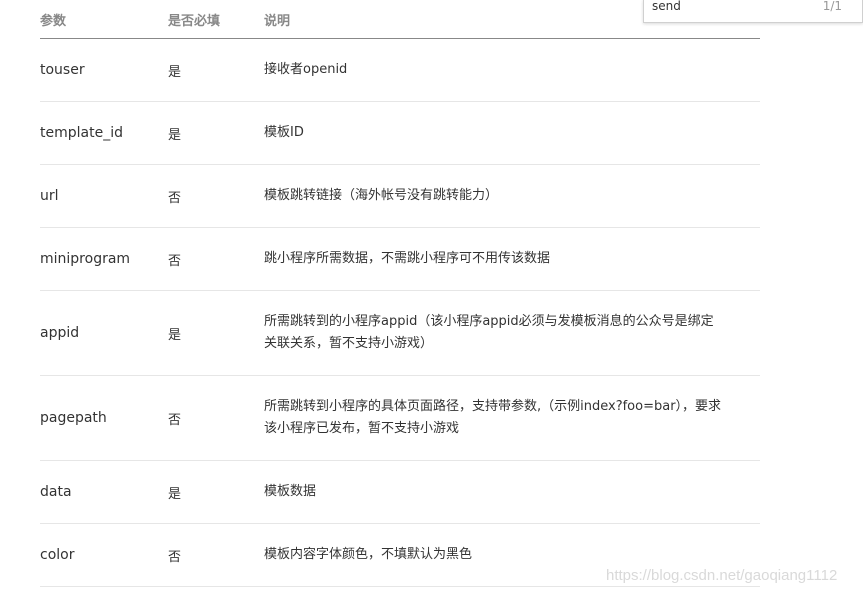 The image size is (863, 595). Describe the element at coordinates (400, 70) in the screenshot. I see `table-row: touser 是 接收者openid` at that location.